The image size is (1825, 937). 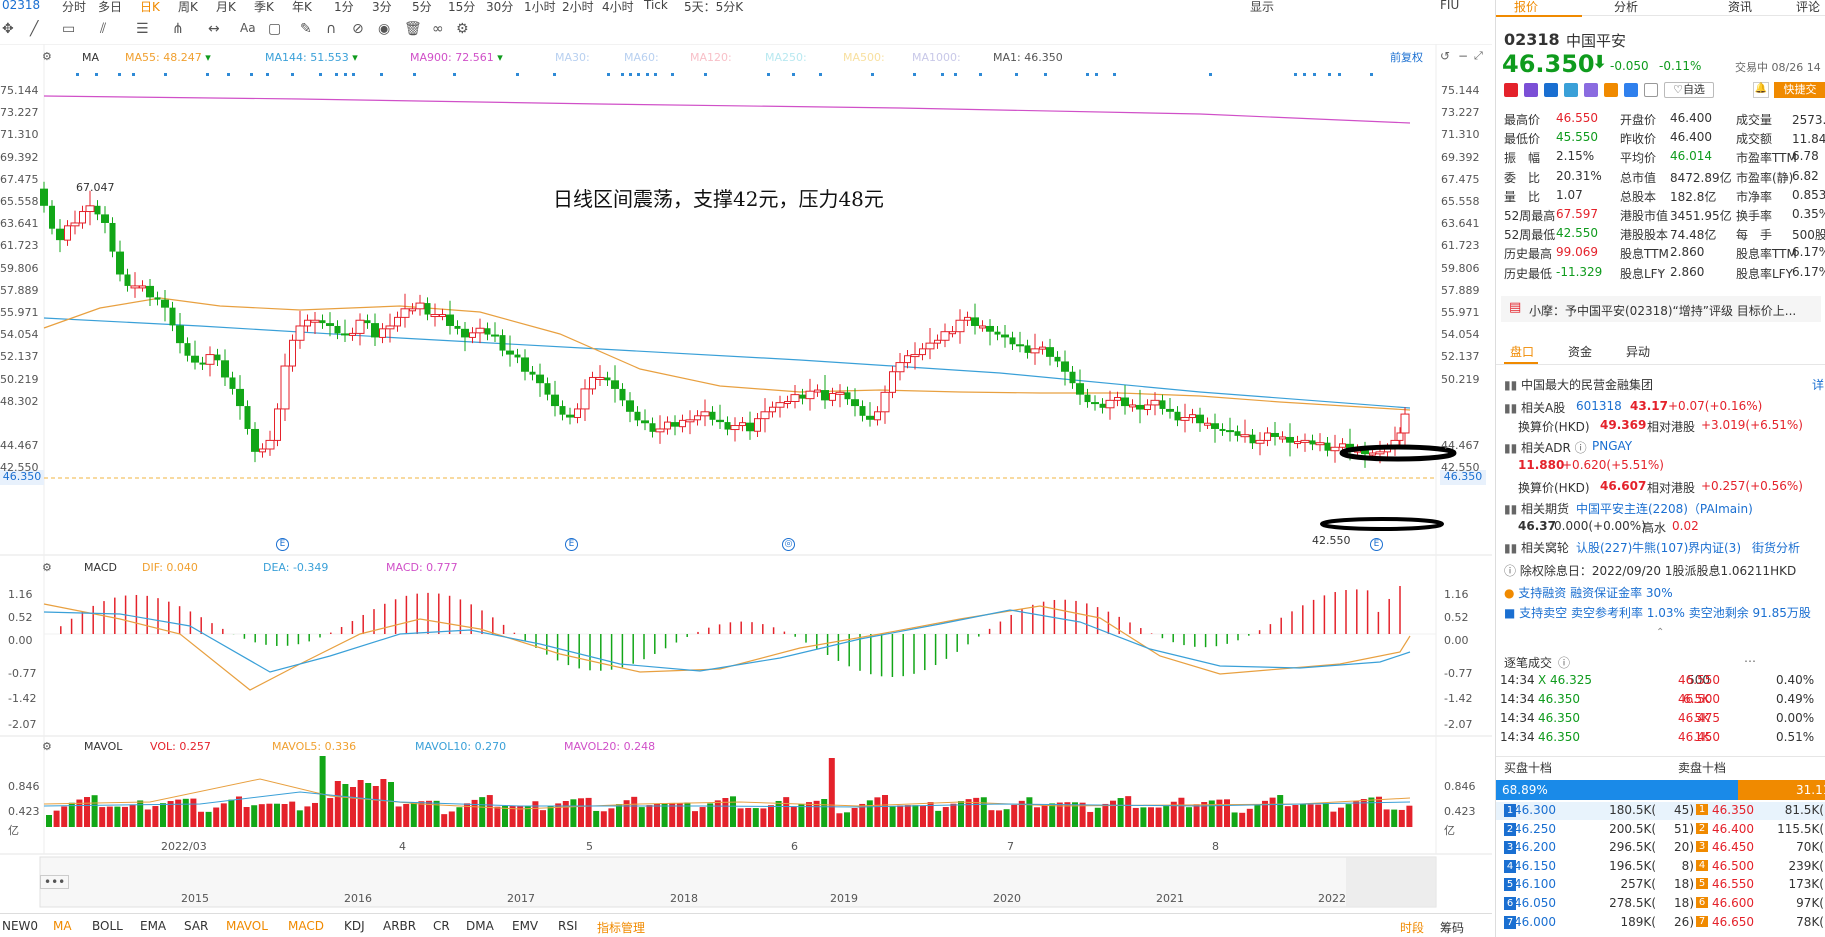 I want to click on rect-tool-icon: ▭, so click(x=68, y=29).